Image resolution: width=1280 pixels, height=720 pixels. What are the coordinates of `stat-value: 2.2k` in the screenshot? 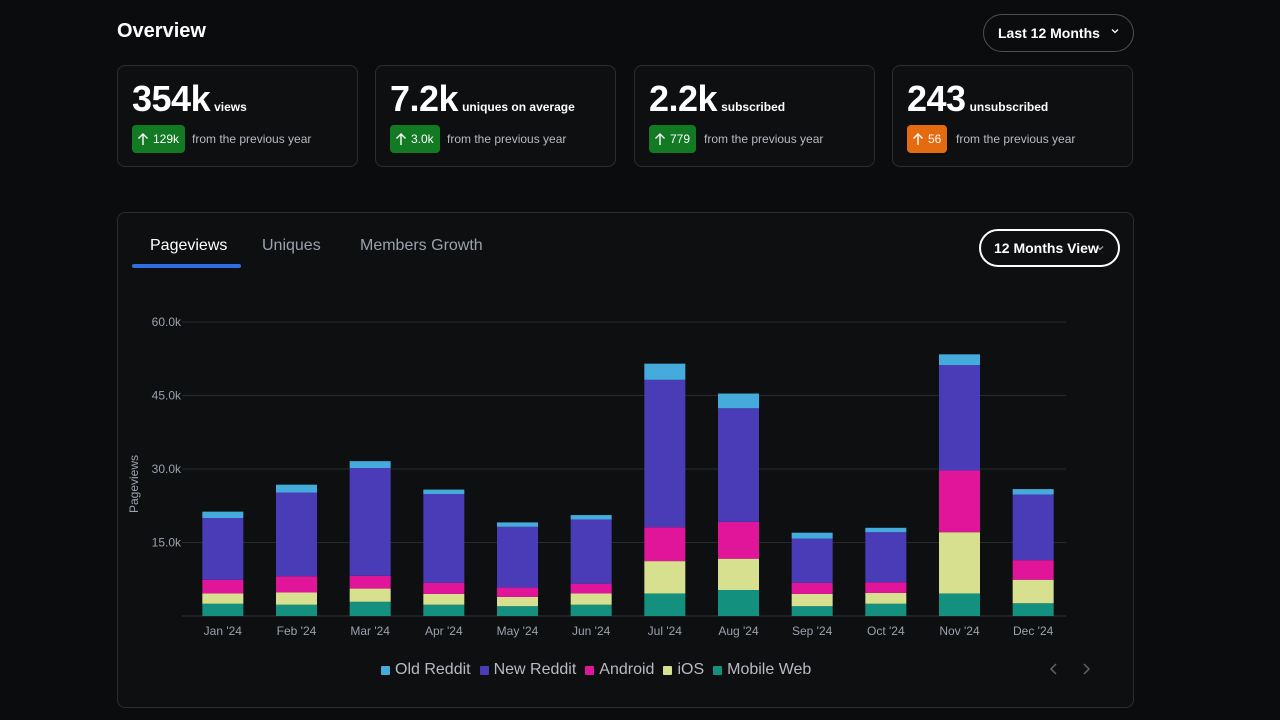 It's located at (683, 98).